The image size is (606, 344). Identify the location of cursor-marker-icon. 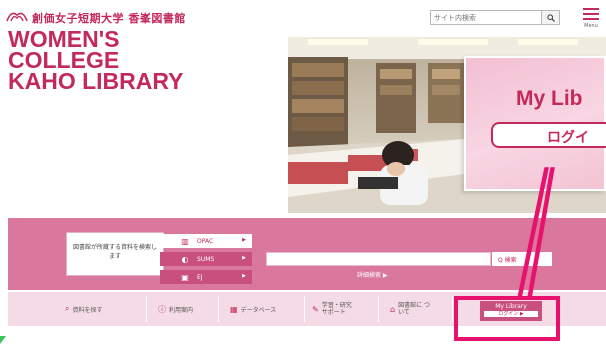
(3, 340).